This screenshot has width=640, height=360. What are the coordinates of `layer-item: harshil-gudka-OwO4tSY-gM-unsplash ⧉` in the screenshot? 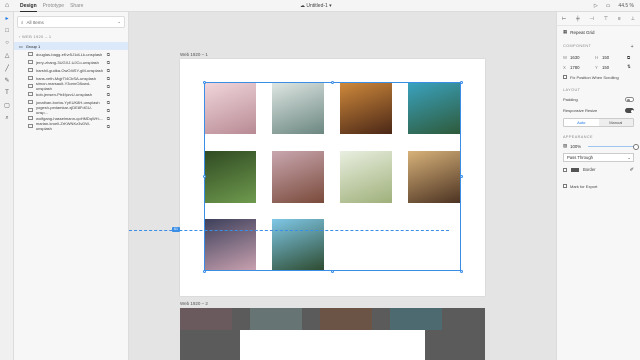 It's located at (71, 70).